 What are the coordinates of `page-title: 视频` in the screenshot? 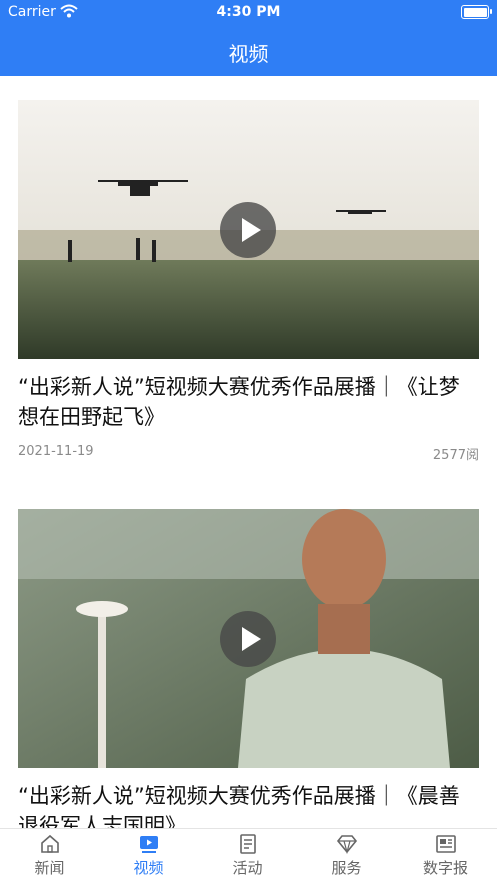 It's located at (248, 54).